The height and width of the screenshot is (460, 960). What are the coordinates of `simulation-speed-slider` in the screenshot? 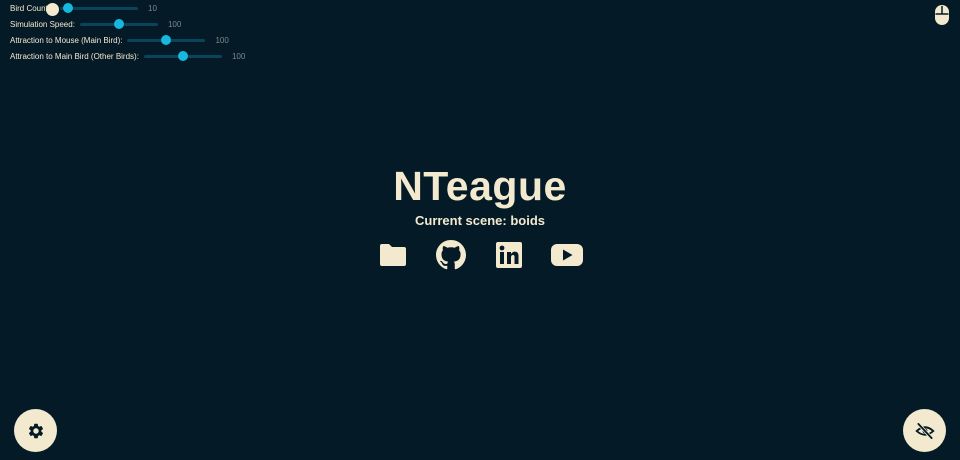 It's located at (118, 24).